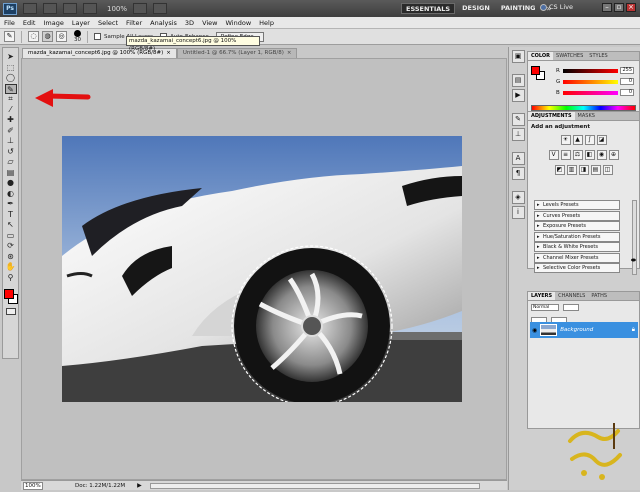 The image size is (640, 492). What do you see at coordinates (518, 80) in the screenshot?
I see `history-icon: ▤` at bounding box center [518, 80].